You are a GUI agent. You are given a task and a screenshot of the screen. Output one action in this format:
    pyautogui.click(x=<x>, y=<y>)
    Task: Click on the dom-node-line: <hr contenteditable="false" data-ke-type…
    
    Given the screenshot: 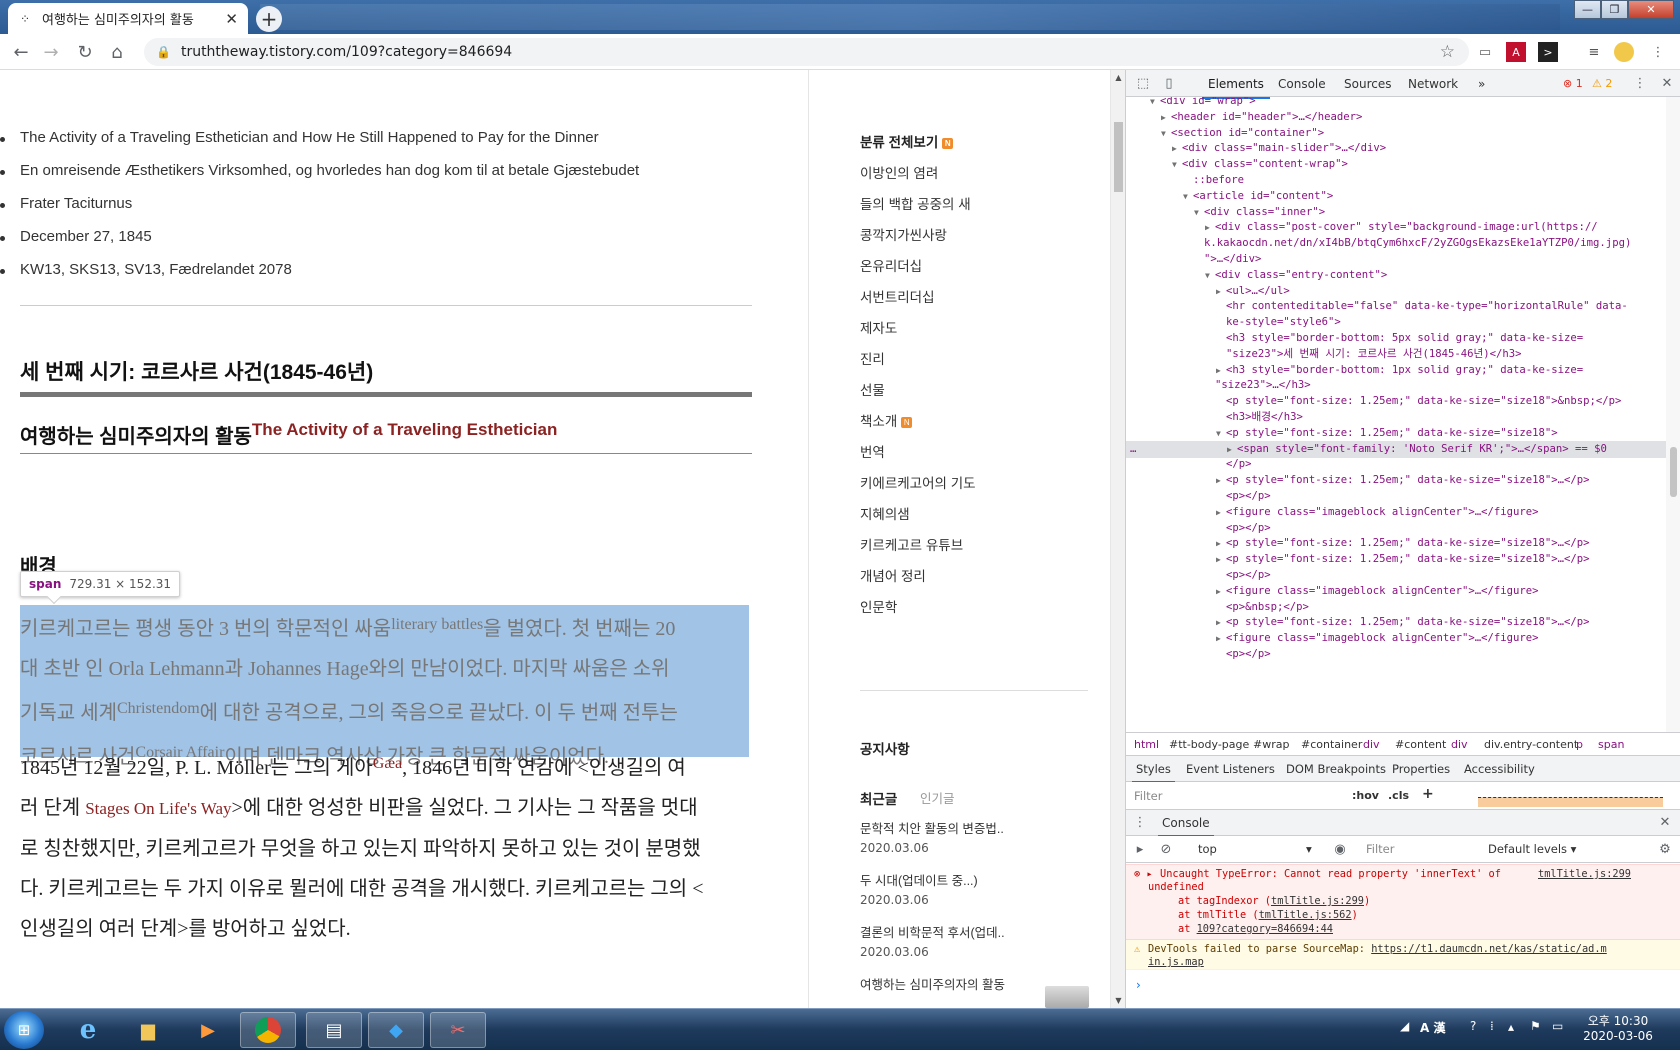 What is the action you would take?
    pyautogui.click(x=1396, y=306)
    